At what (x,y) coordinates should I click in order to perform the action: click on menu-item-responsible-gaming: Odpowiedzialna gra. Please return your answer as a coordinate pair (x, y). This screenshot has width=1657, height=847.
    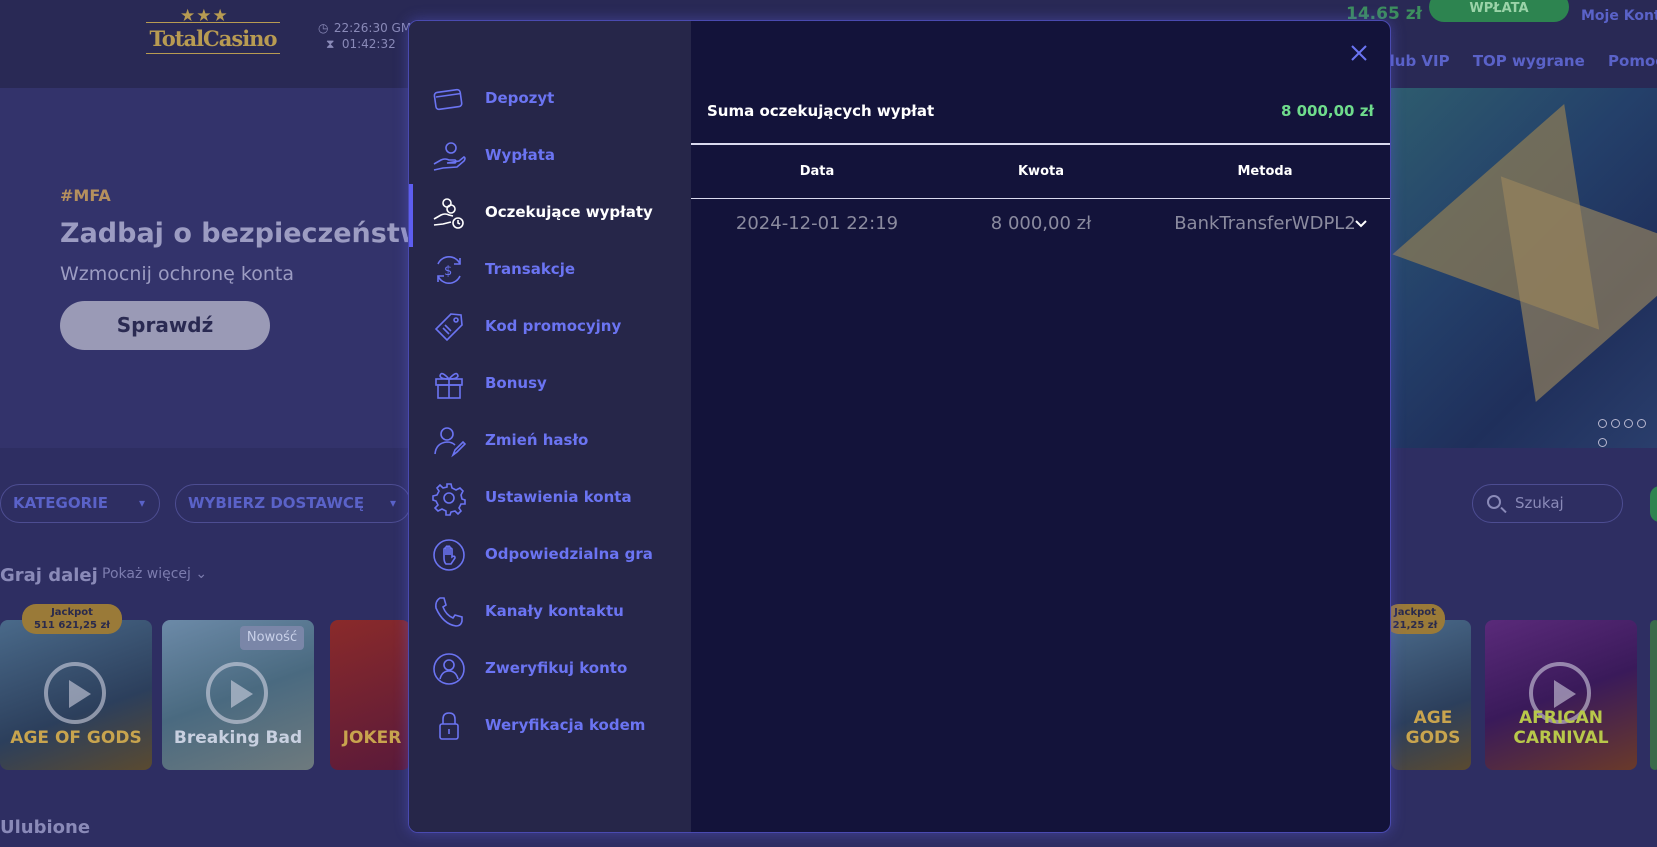
    Looking at the image, I should click on (550, 555).